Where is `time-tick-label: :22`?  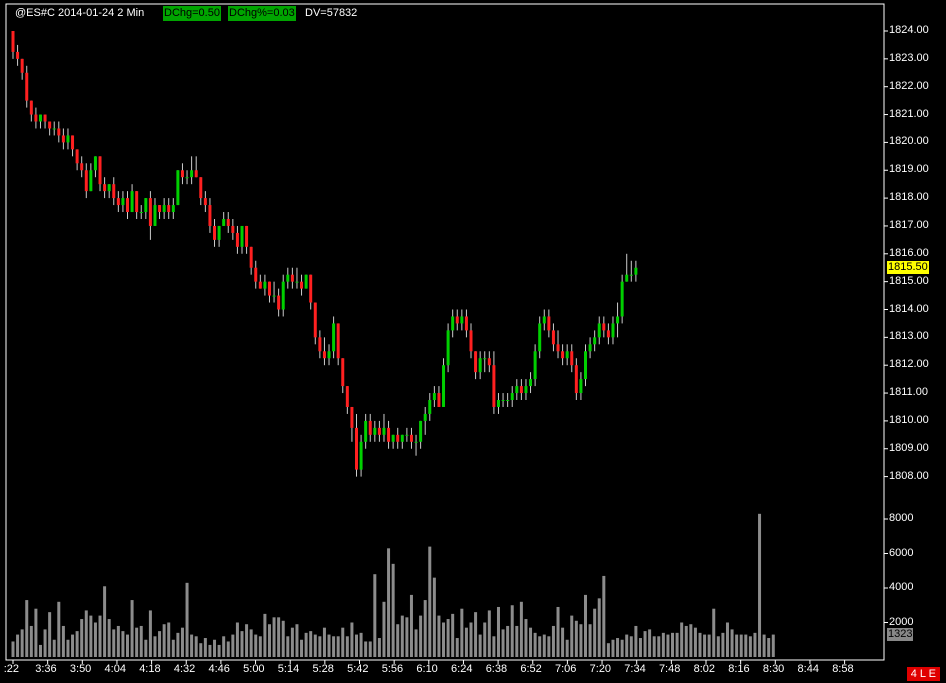 time-tick-label: :22 is located at coordinates (11, 669).